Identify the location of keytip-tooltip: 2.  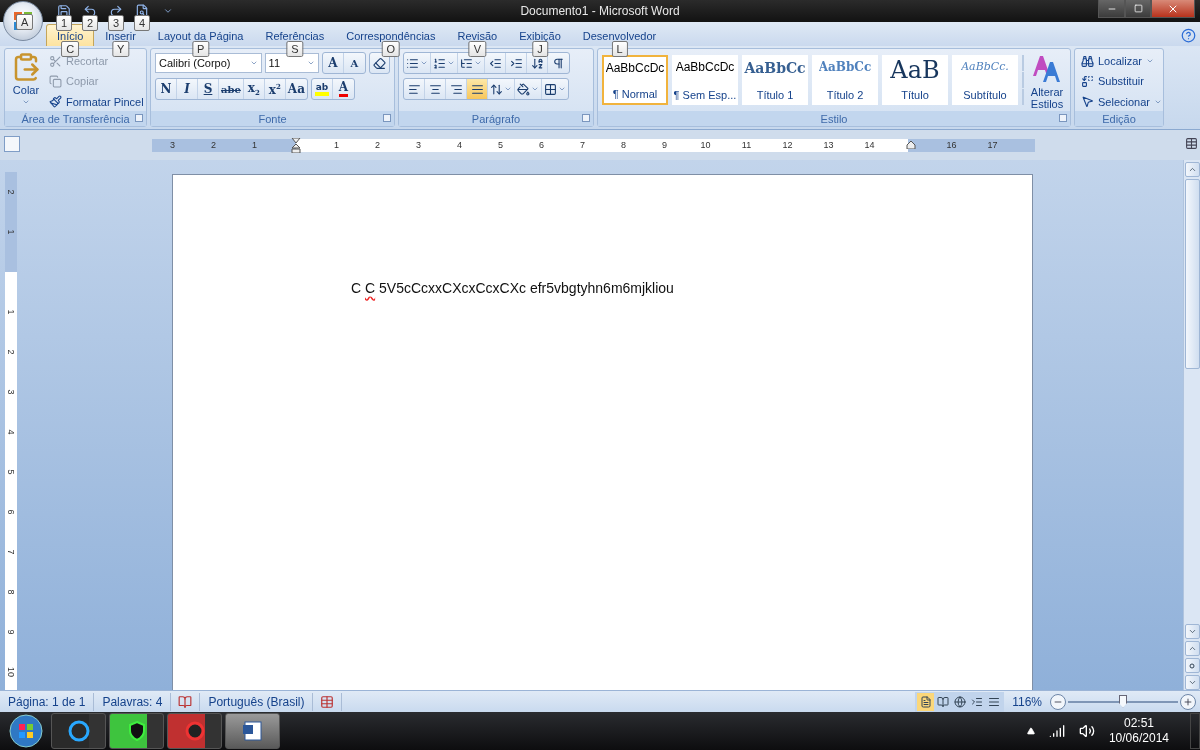
(90, 23).